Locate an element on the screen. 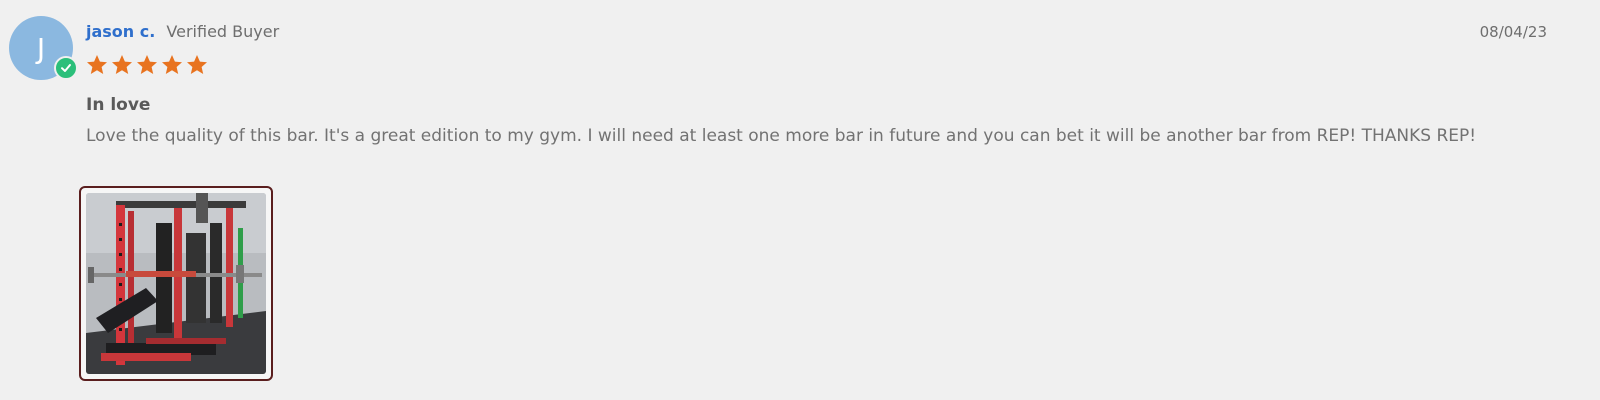 This screenshot has width=1600, height=400. star-rating is located at coordinates (147, 65).